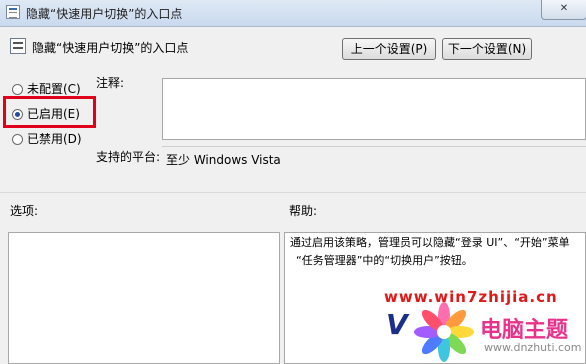 This screenshot has width=586, height=364. I want to click on next-setting-button: 下一个设置(N), so click(487, 49).